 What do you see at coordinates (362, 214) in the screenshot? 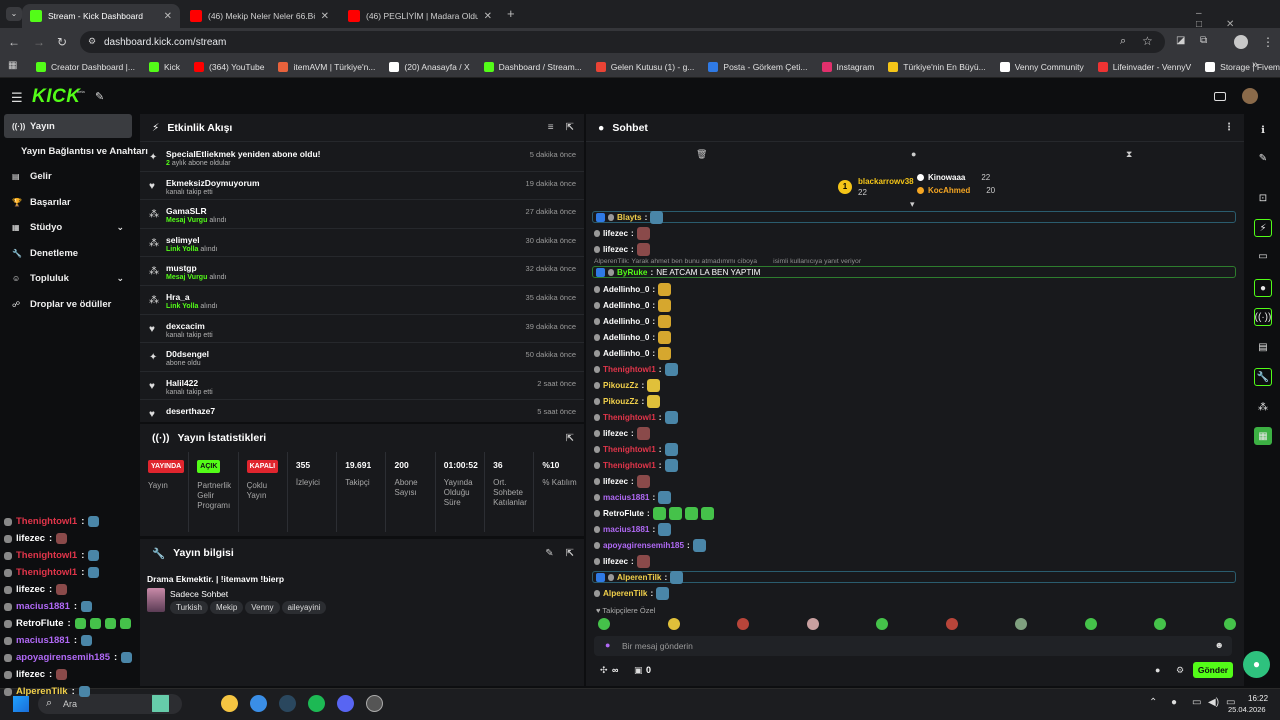
I see `activity-event-row: ⁂ GamaSLR Mesaj Vurgu alındı 27 dakika önce` at bounding box center [362, 214].